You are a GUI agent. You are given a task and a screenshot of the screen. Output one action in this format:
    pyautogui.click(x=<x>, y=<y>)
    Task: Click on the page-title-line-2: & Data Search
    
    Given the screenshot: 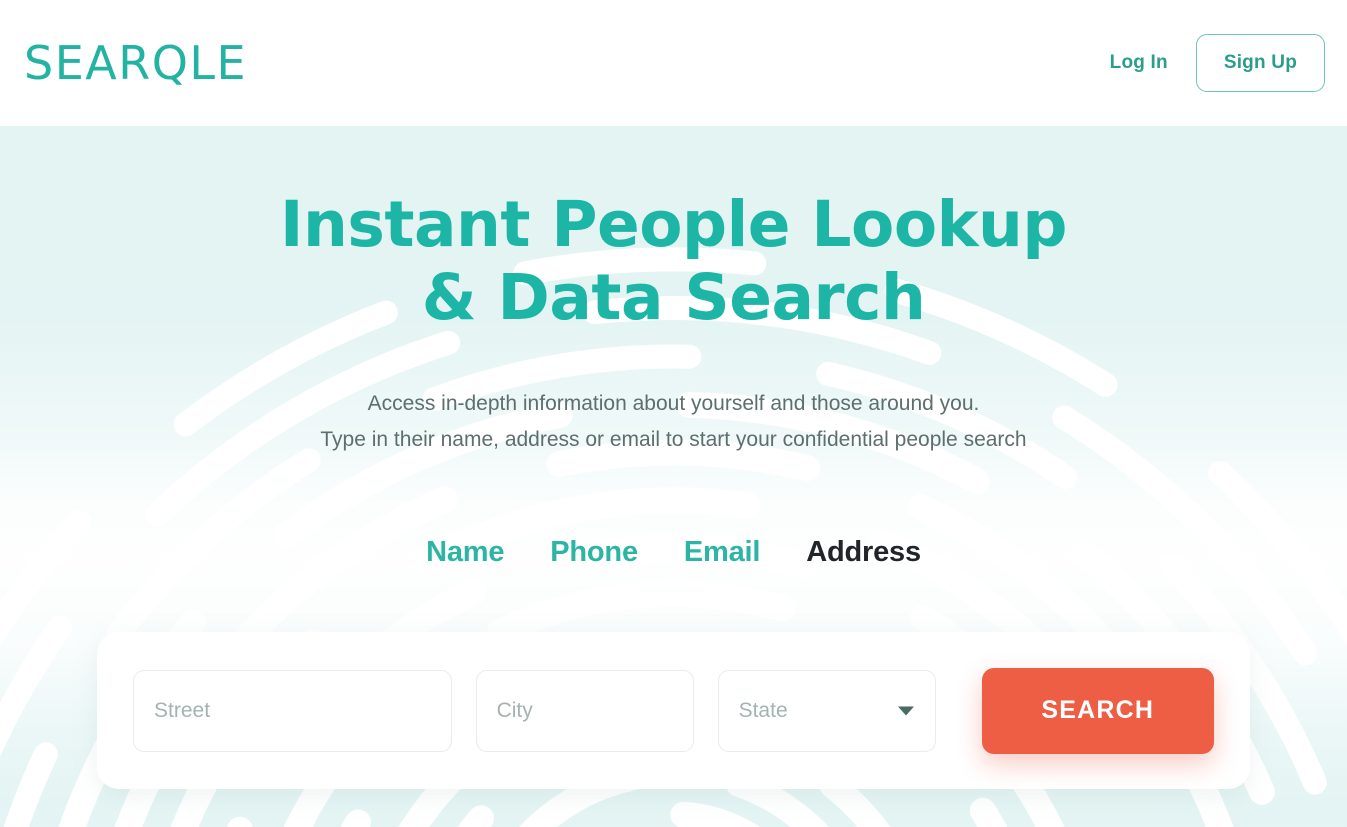 What is the action you would take?
    pyautogui.click(x=673, y=298)
    